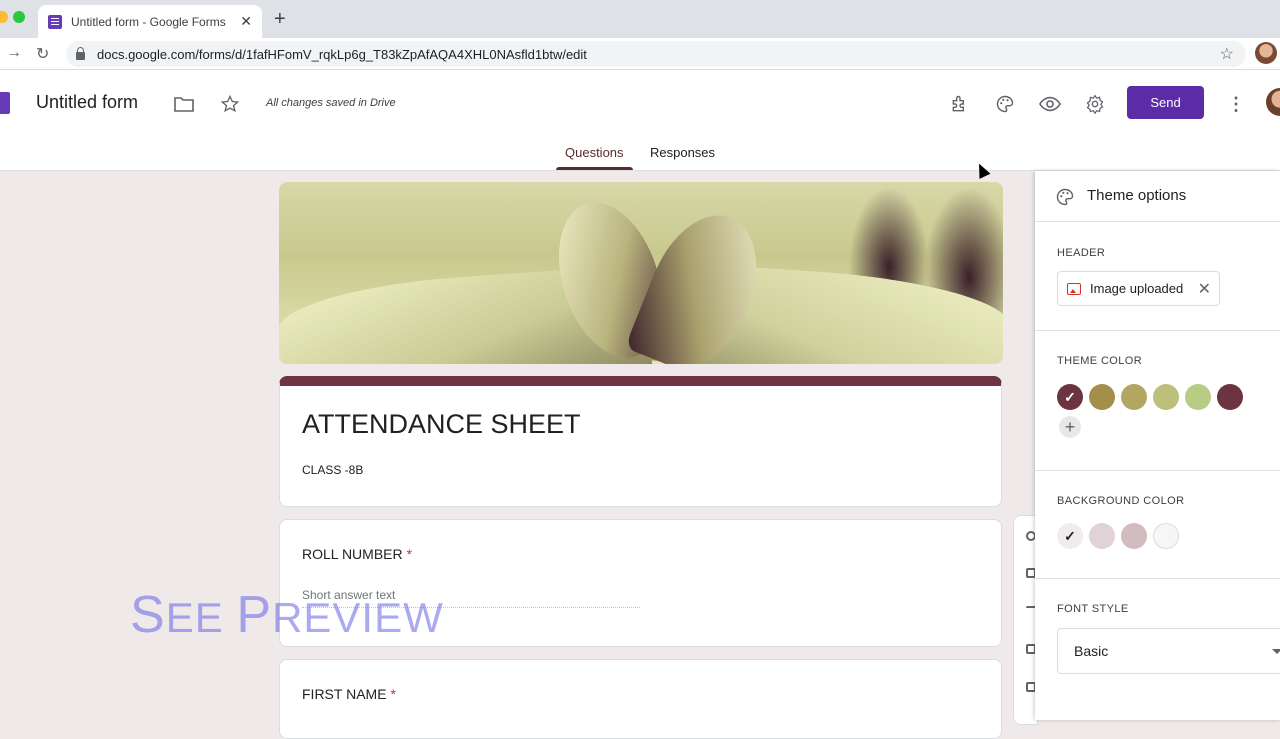 This screenshot has height=739, width=1280. Describe the element at coordinates (441, 424) in the screenshot. I see `form-title: ATTENDANCE SHEET` at that location.